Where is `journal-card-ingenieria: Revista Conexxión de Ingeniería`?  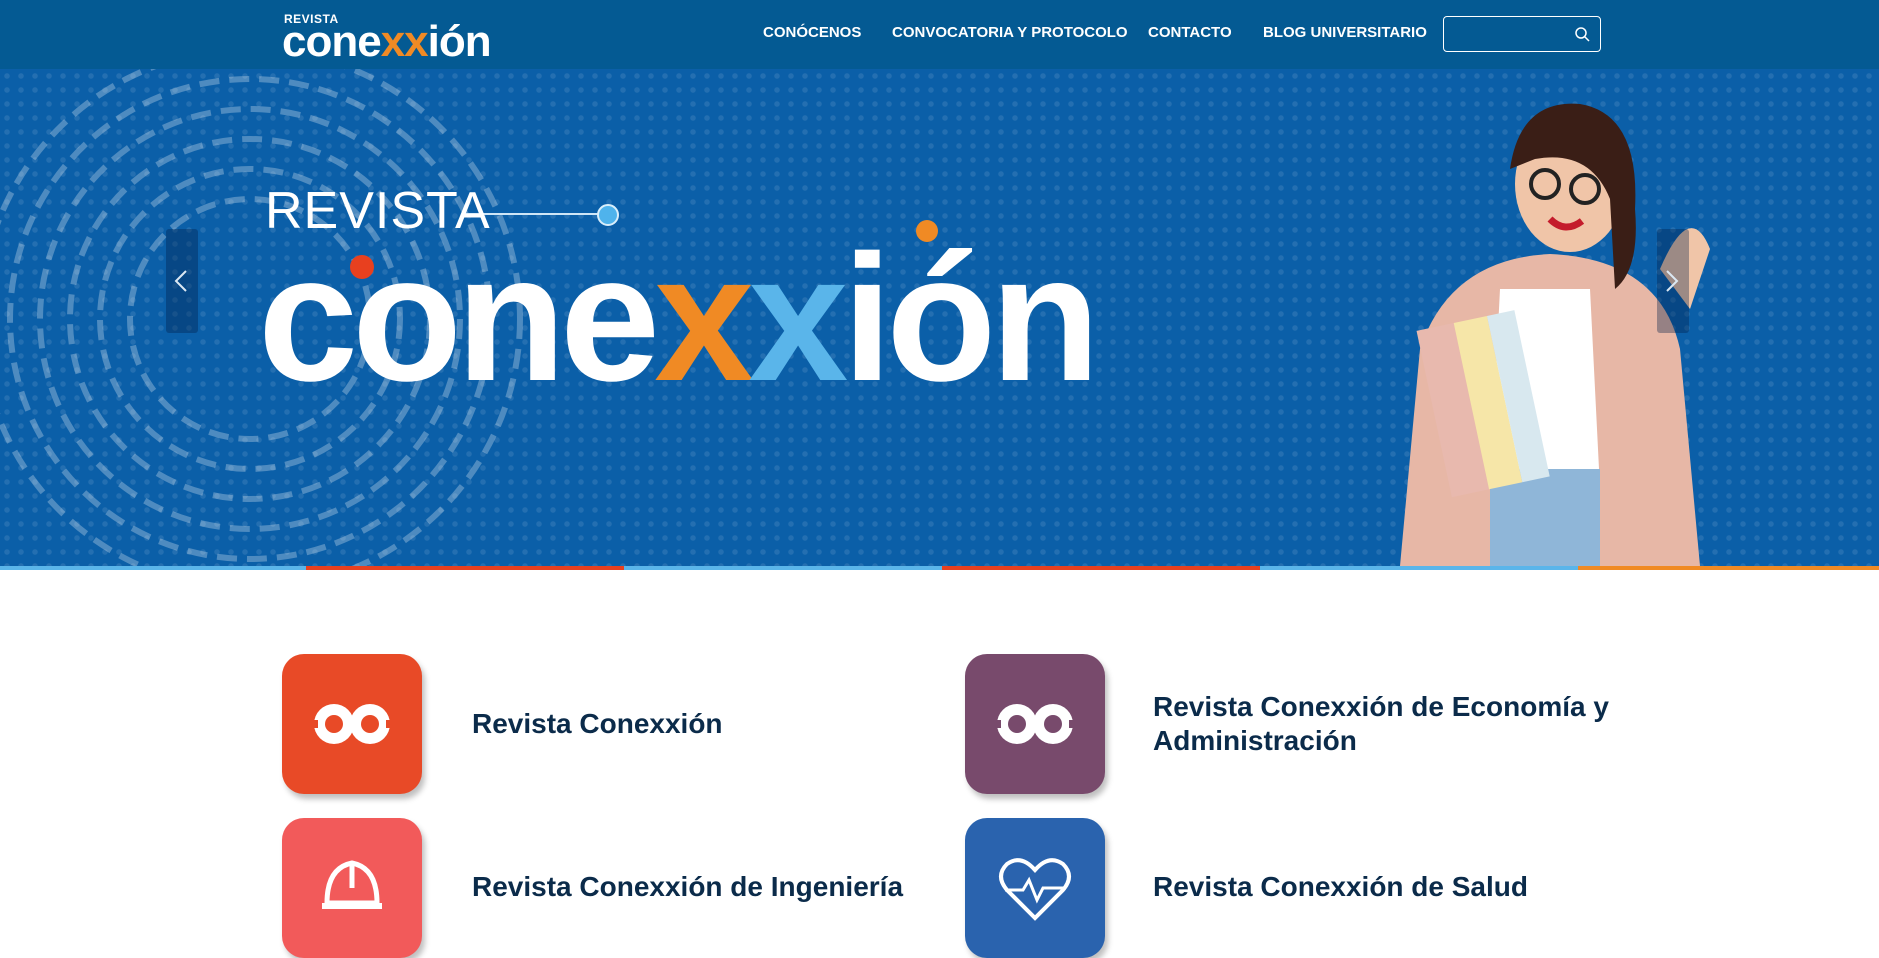
journal-card-ingenieria: Revista Conexxión de Ingeniería is located at coordinates (602, 888).